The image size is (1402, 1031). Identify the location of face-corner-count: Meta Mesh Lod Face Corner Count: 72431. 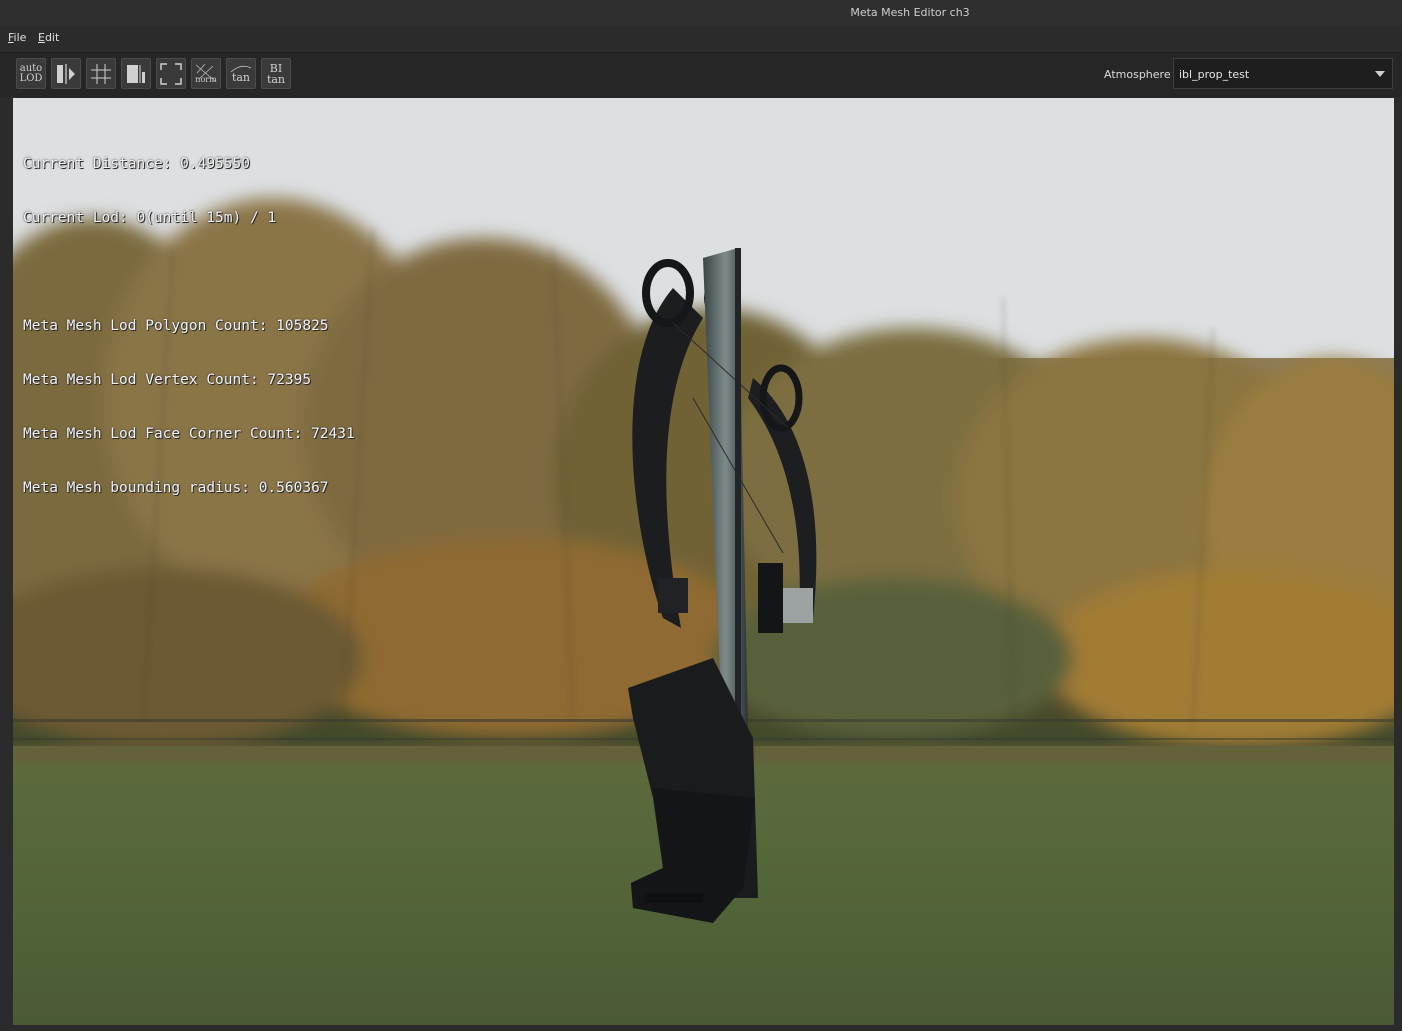
(189, 434).